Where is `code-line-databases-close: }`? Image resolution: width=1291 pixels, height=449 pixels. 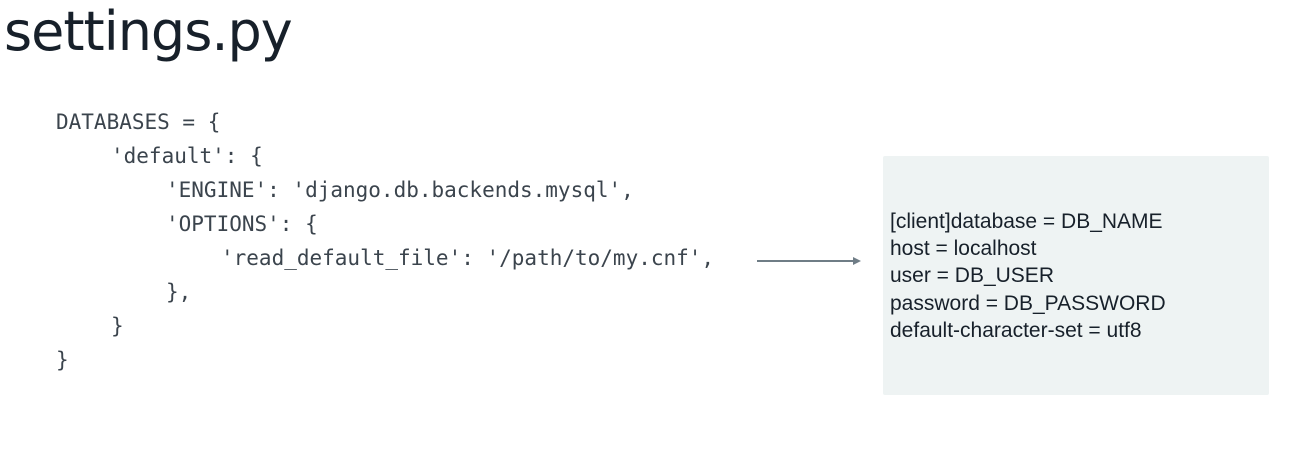 code-line-databases-close: } is located at coordinates (62, 360).